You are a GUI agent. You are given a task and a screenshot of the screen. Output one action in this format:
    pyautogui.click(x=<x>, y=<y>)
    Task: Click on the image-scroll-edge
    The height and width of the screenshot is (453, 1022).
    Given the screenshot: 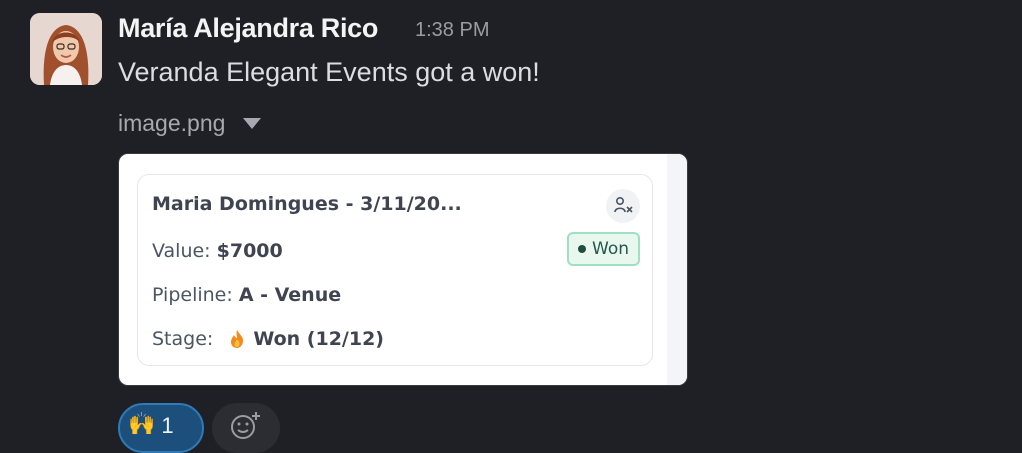 What is the action you would take?
    pyautogui.click(x=677, y=269)
    